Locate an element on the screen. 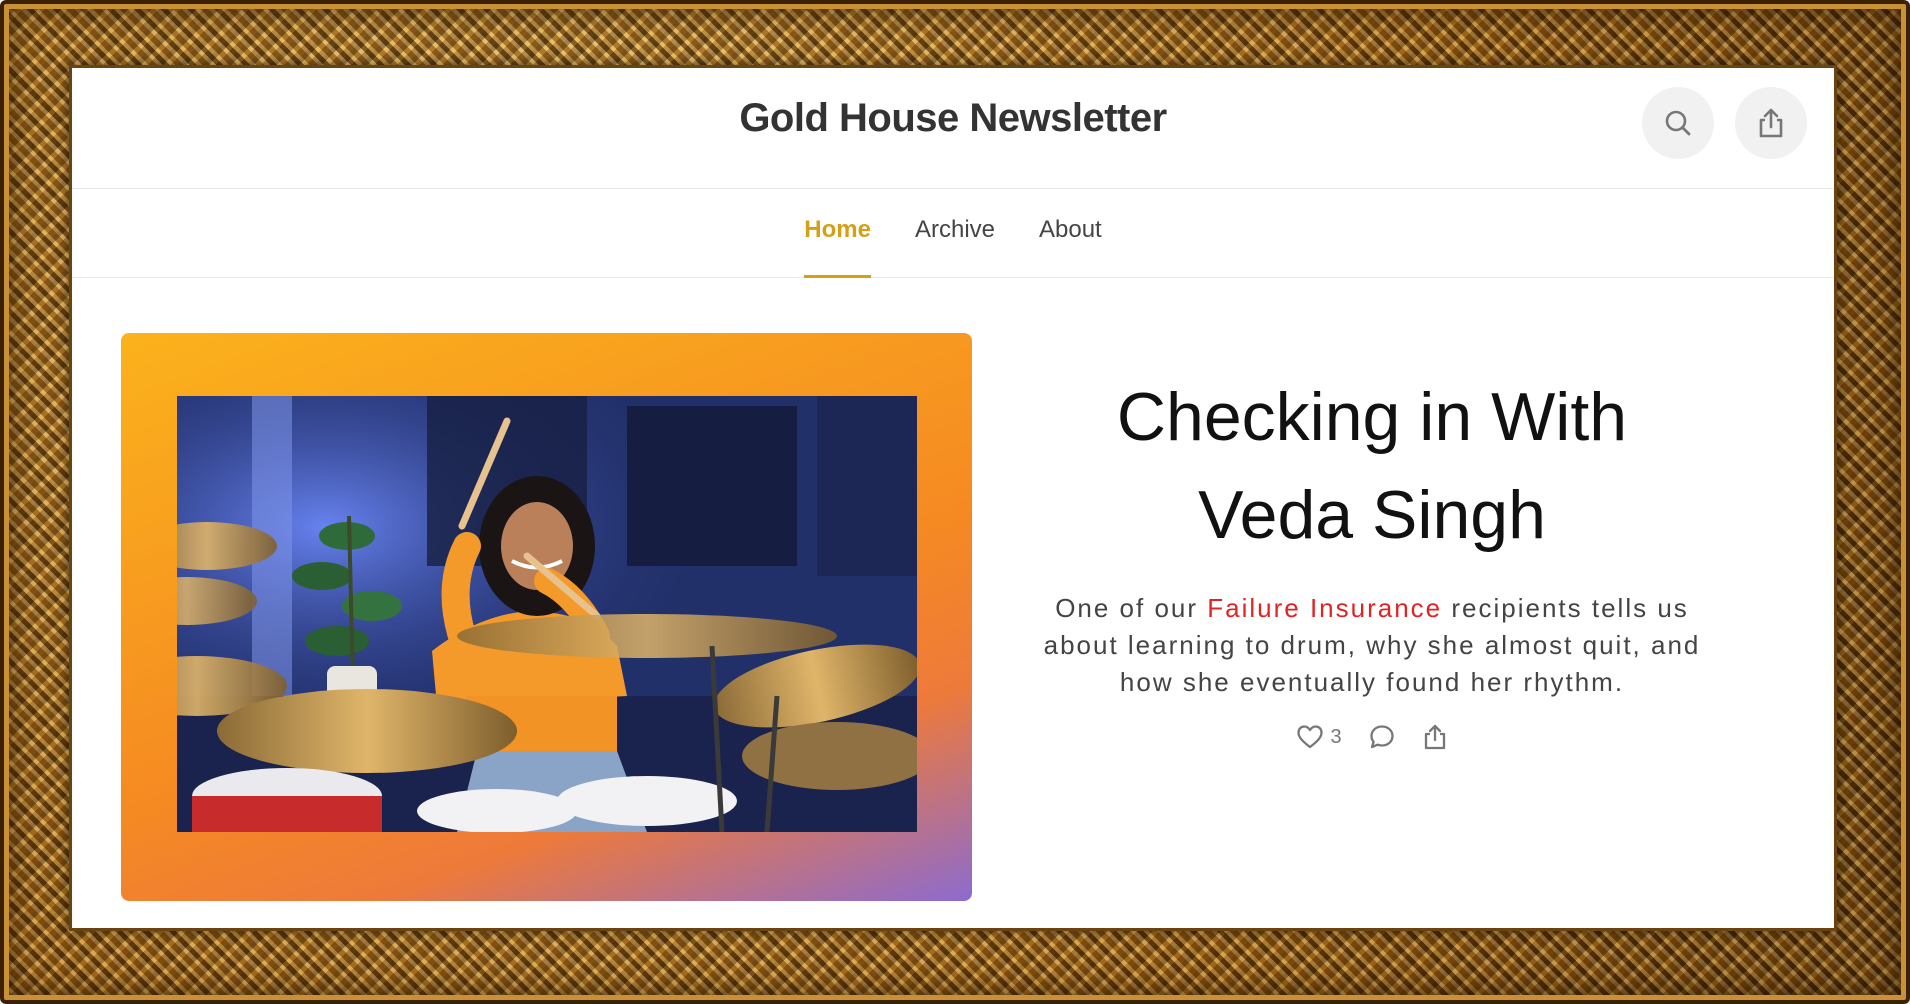  post-title: Checking in With Veda Singh is located at coordinates (1372, 466).